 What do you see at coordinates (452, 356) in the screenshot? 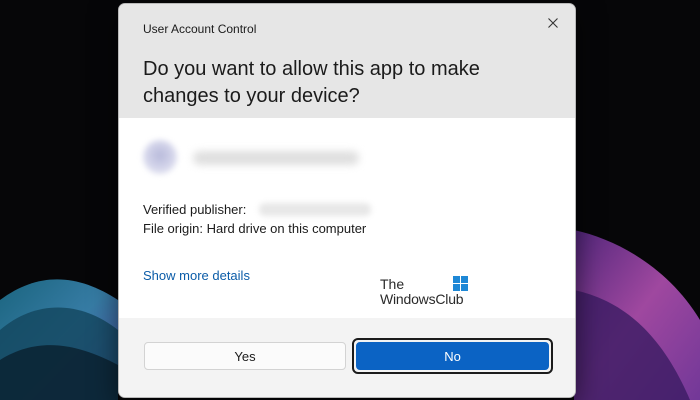
I see `no-button: No` at bounding box center [452, 356].